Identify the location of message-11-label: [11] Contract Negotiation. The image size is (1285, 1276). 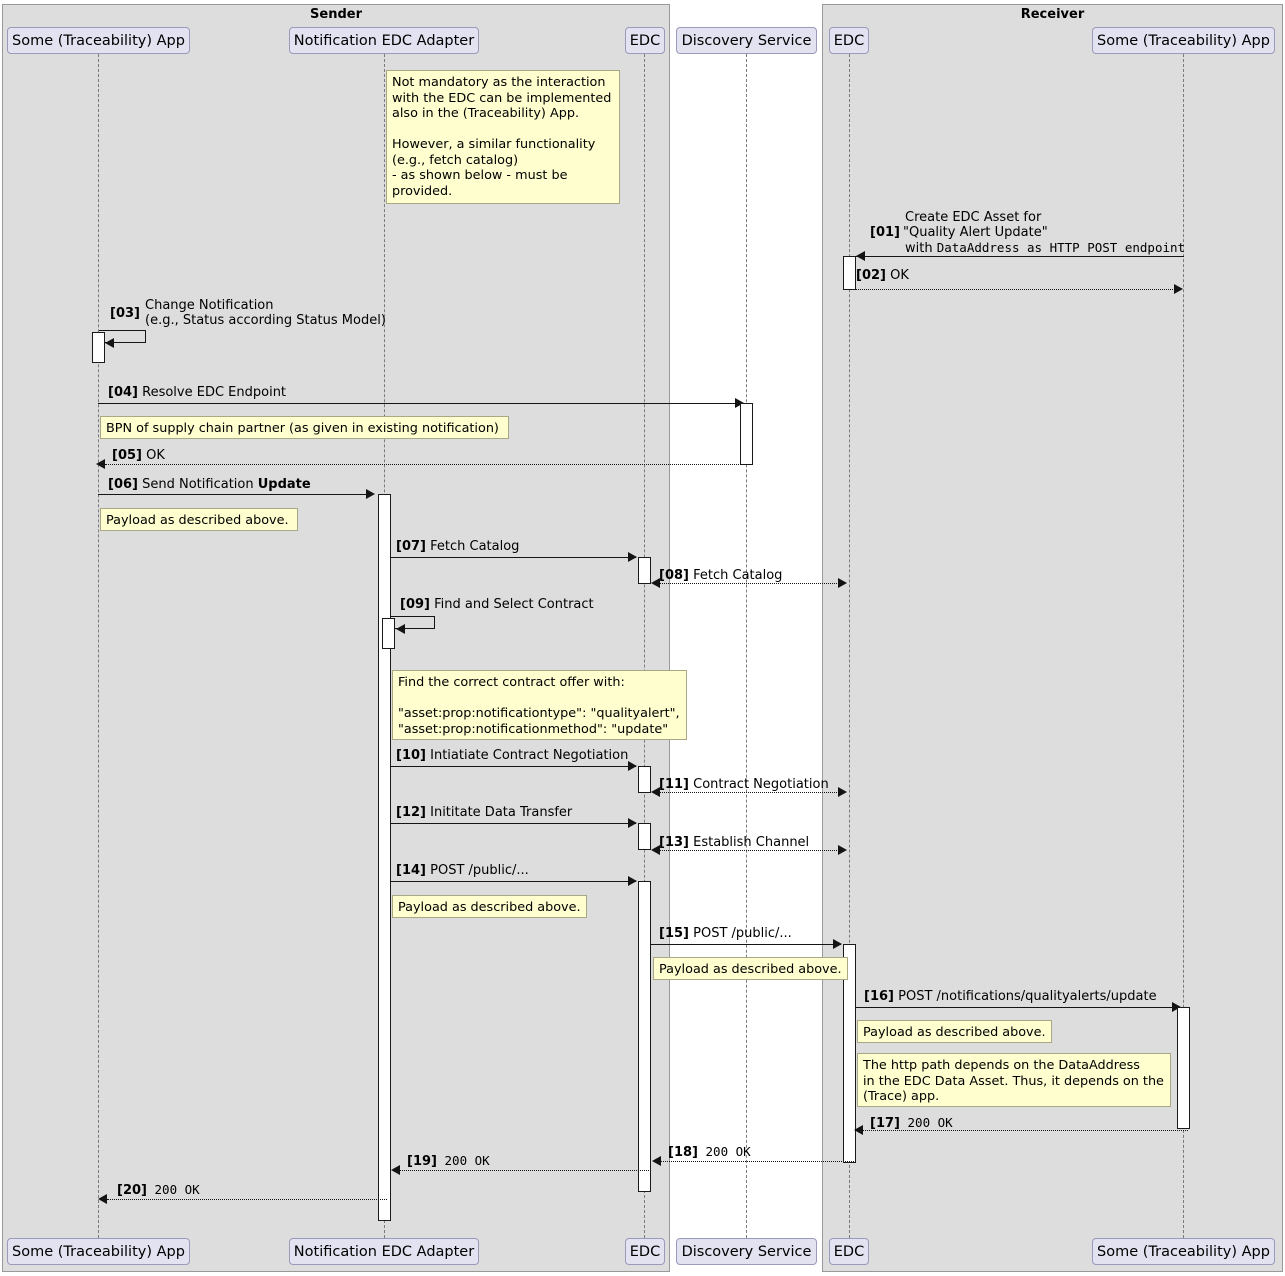
(744, 784).